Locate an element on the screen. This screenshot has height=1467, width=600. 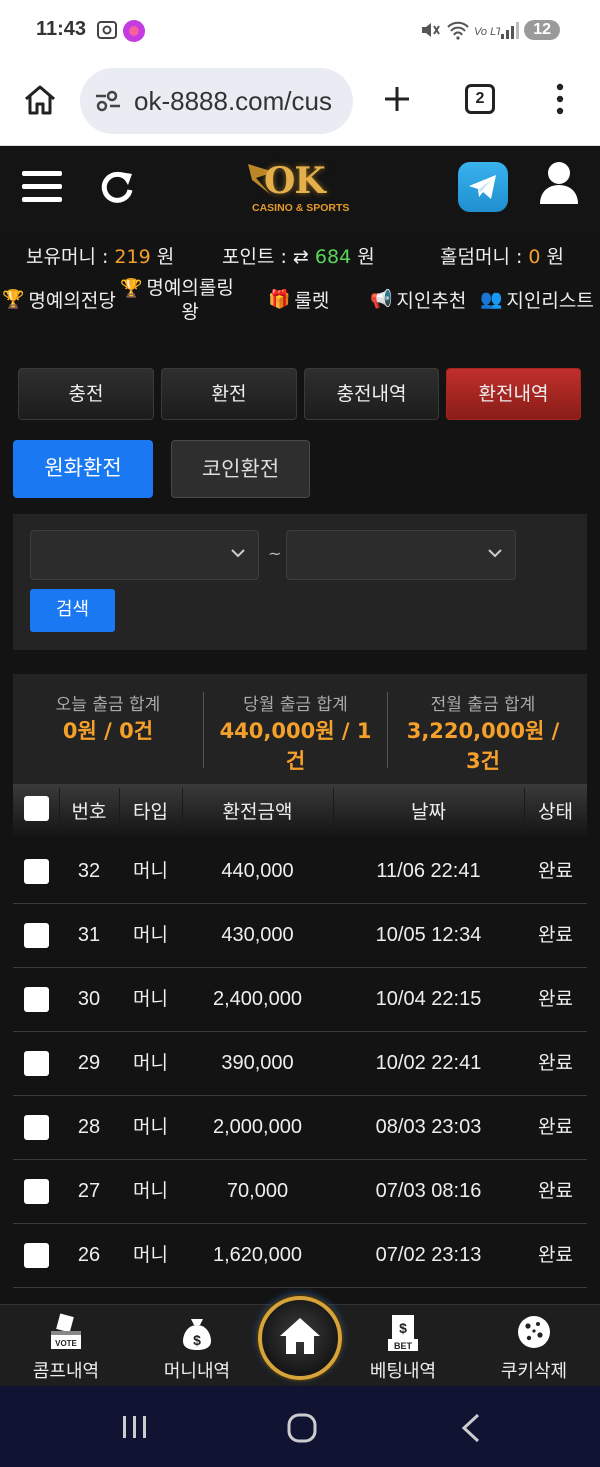
refresh-icon is located at coordinates (117, 187).